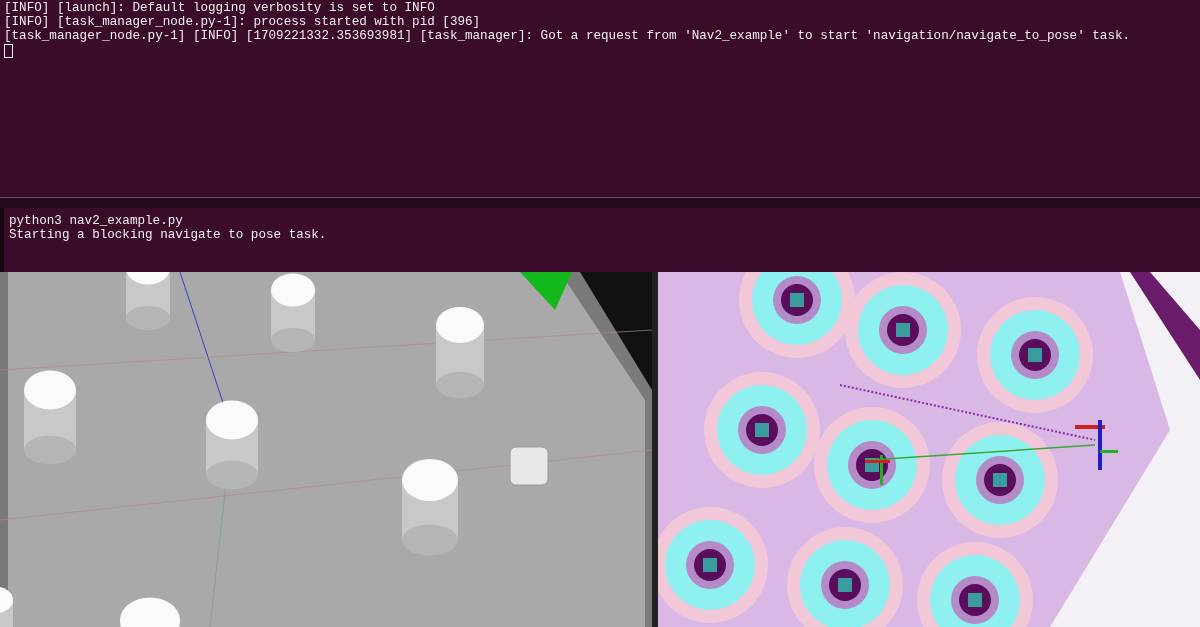  What do you see at coordinates (96, 221) in the screenshot?
I see `terminal-line: python3 nav2_example.py` at bounding box center [96, 221].